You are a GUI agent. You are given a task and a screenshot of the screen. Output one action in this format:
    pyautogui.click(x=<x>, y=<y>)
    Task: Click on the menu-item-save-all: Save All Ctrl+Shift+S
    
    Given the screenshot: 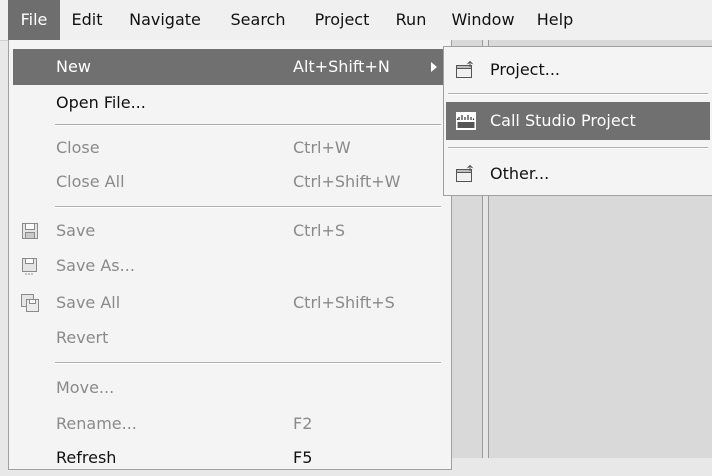 What is the action you would take?
    pyautogui.click(x=231, y=303)
    